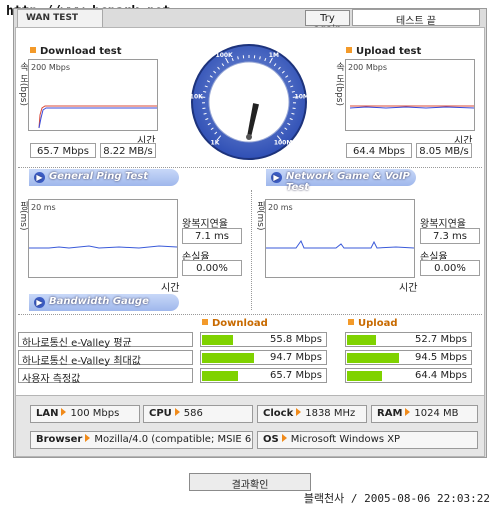 The height and width of the screenshot is (511, 500). I want to click on speedometer-gauge: 1K 10K 100K 1M 10M 100M, so click(249, 102).